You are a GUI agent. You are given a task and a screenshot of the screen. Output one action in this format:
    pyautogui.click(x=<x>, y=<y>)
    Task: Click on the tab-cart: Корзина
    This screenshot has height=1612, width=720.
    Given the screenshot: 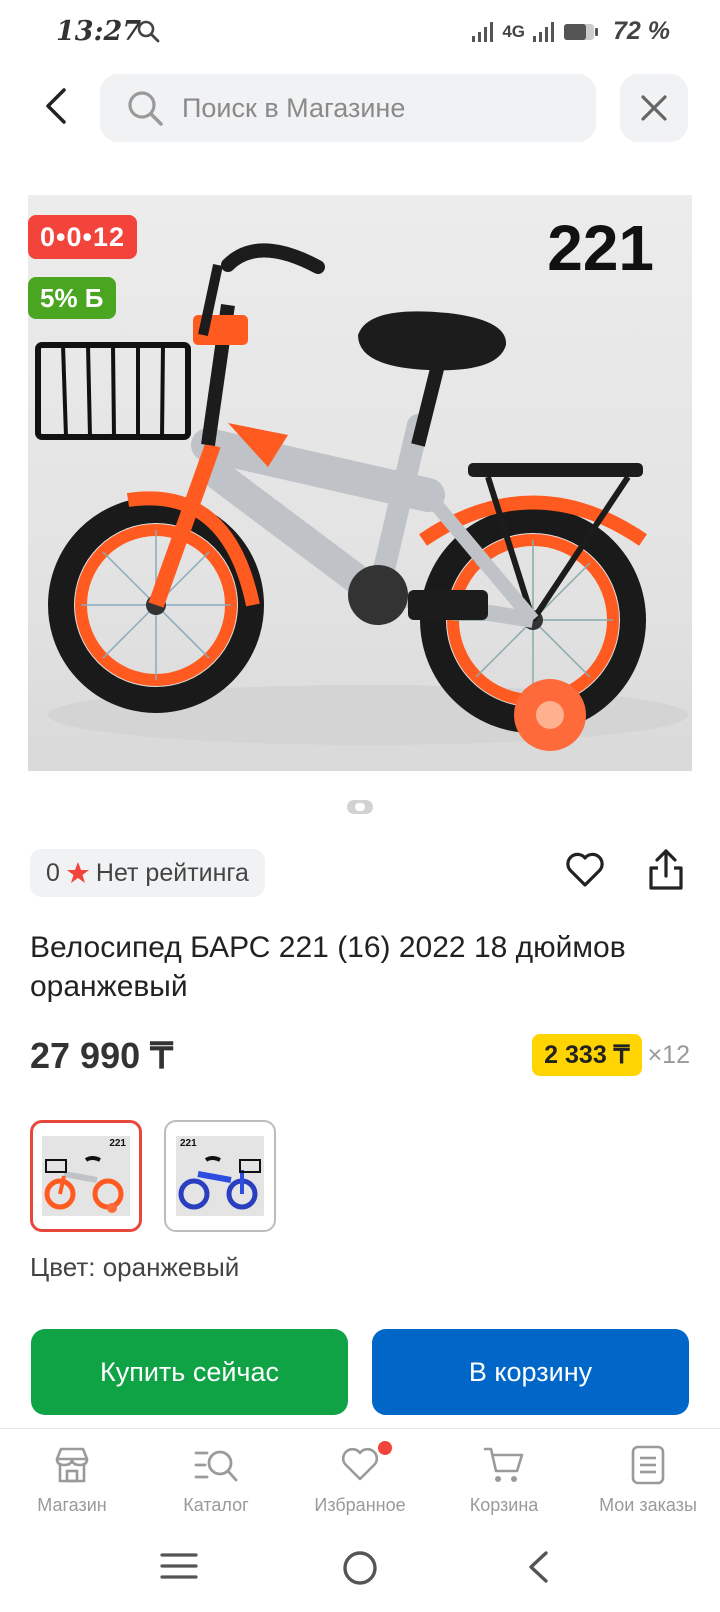 What is the action you would take?
    pyautogui.click(x=504, y=1476)
    